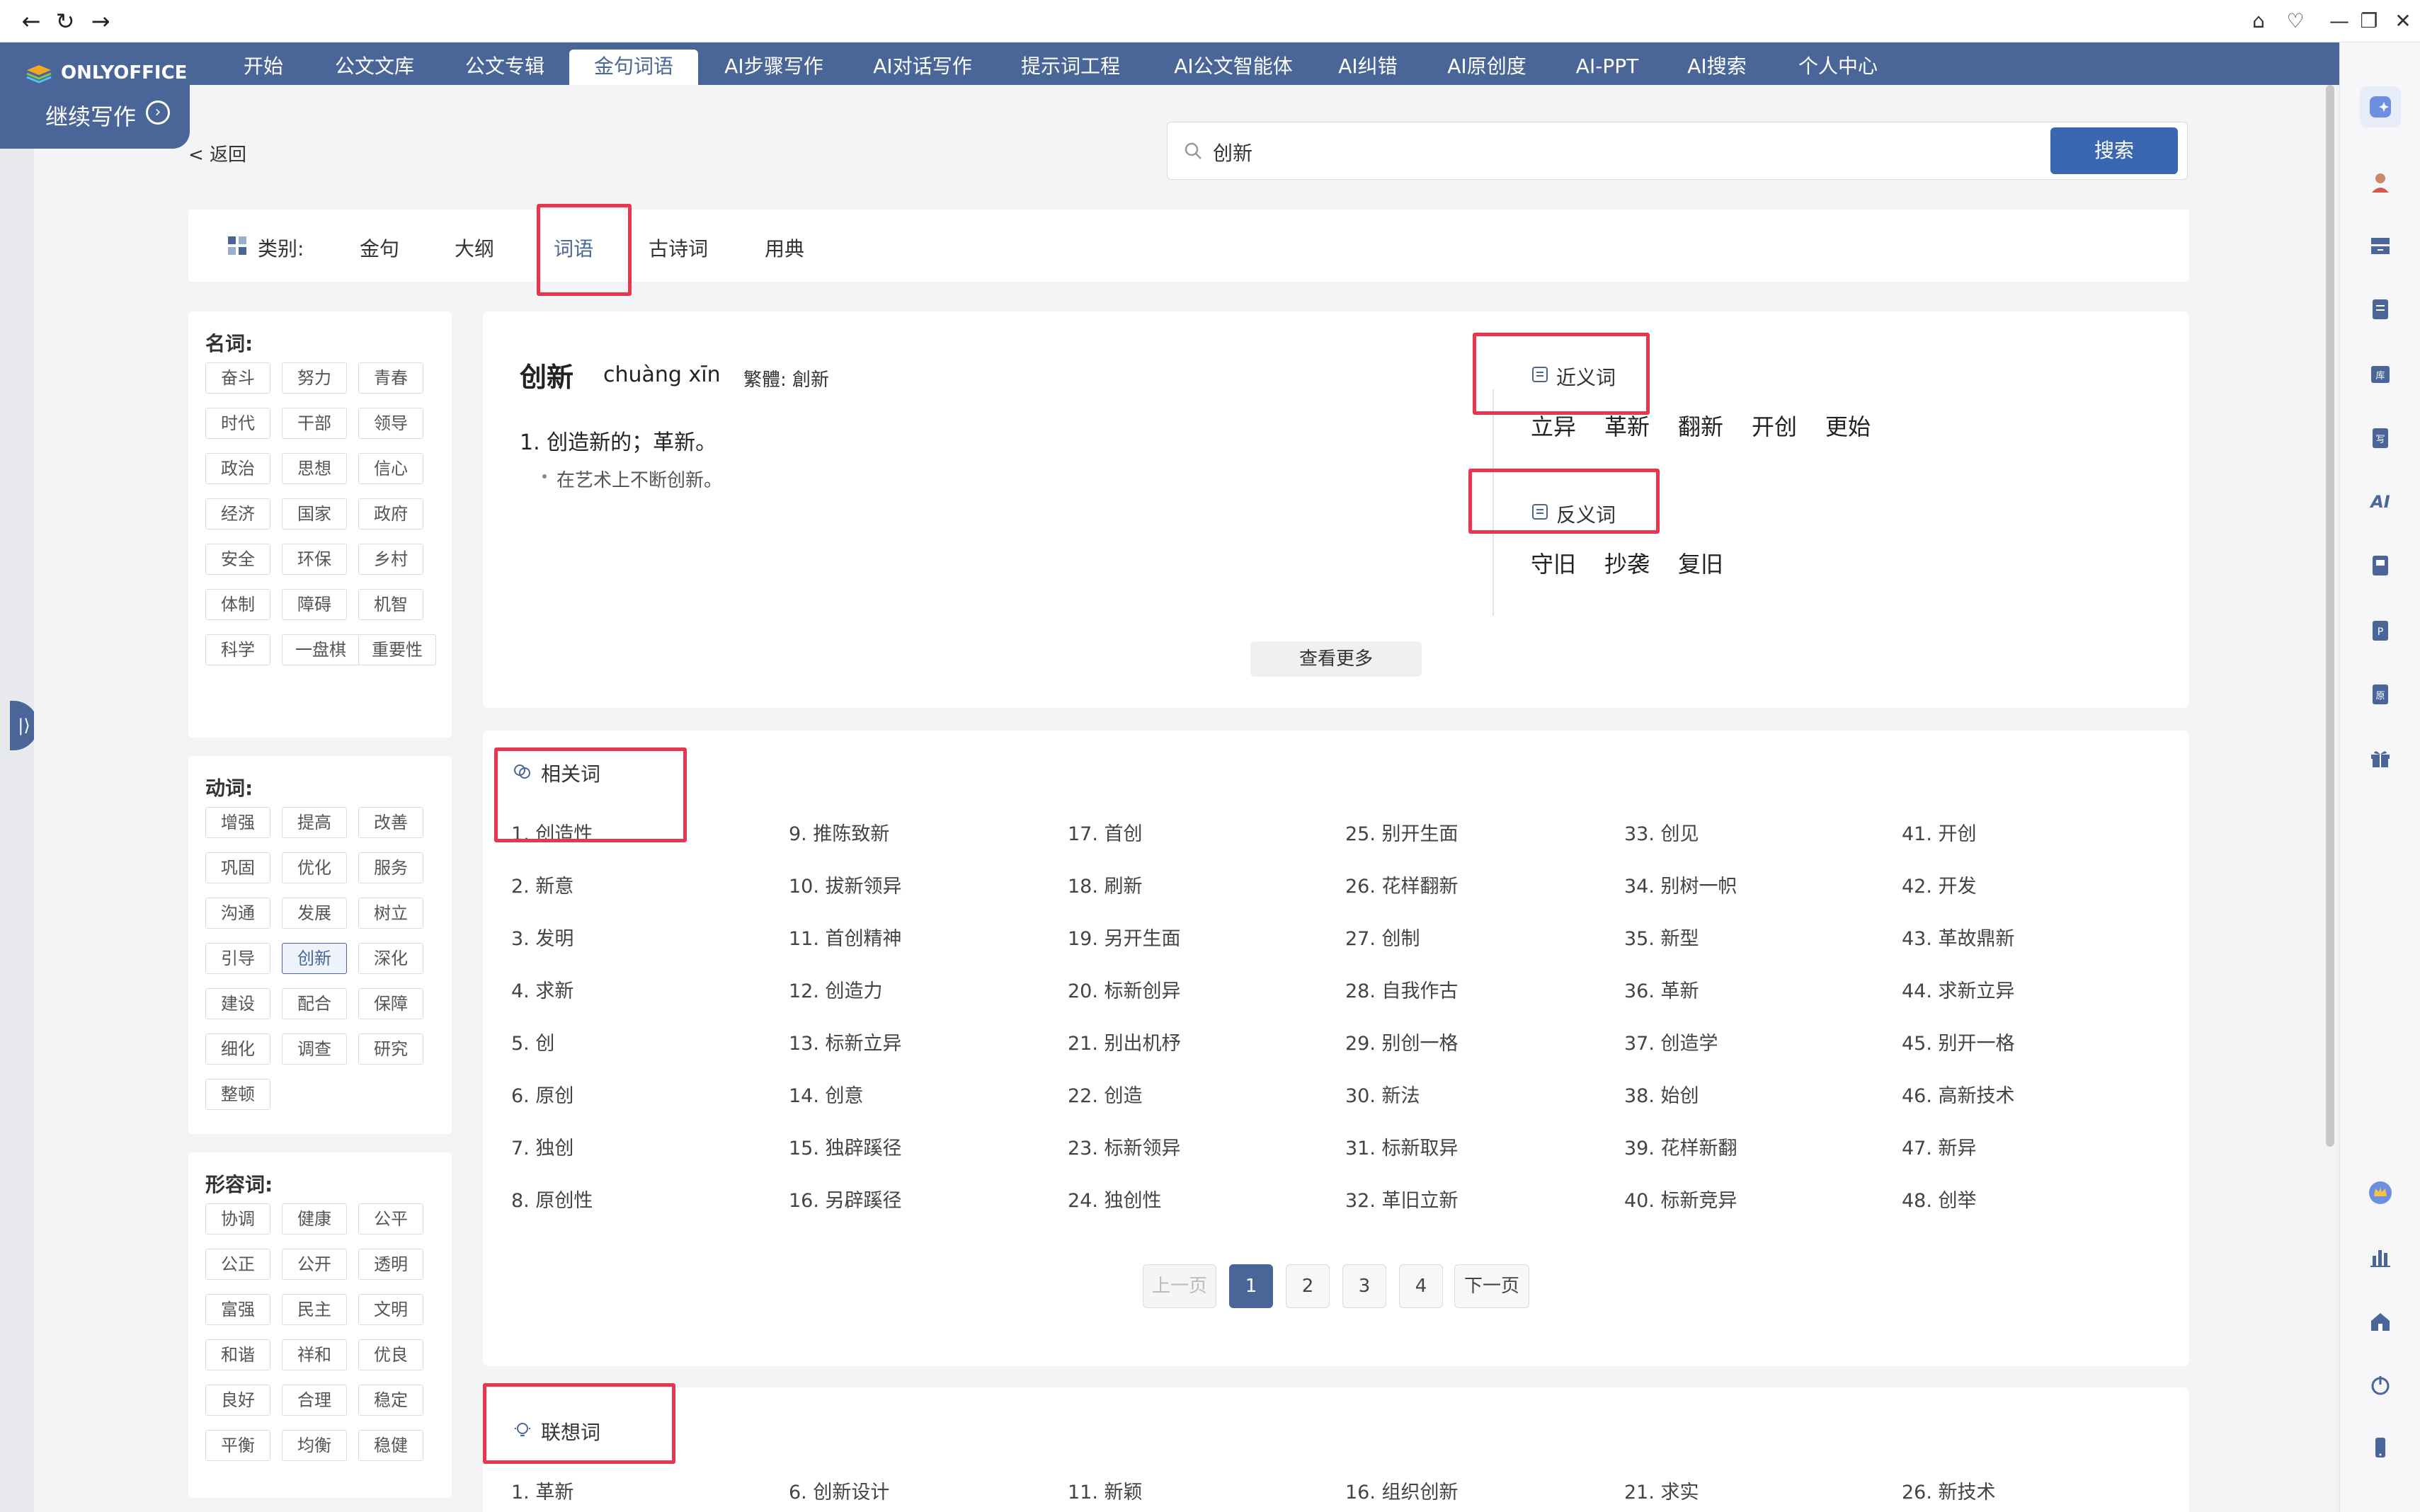 This screenshot has width=2420, height=1512. Describe the element at coordinates (474, 248) in the screenshot. I see `category-outline: 大纲` at that location.